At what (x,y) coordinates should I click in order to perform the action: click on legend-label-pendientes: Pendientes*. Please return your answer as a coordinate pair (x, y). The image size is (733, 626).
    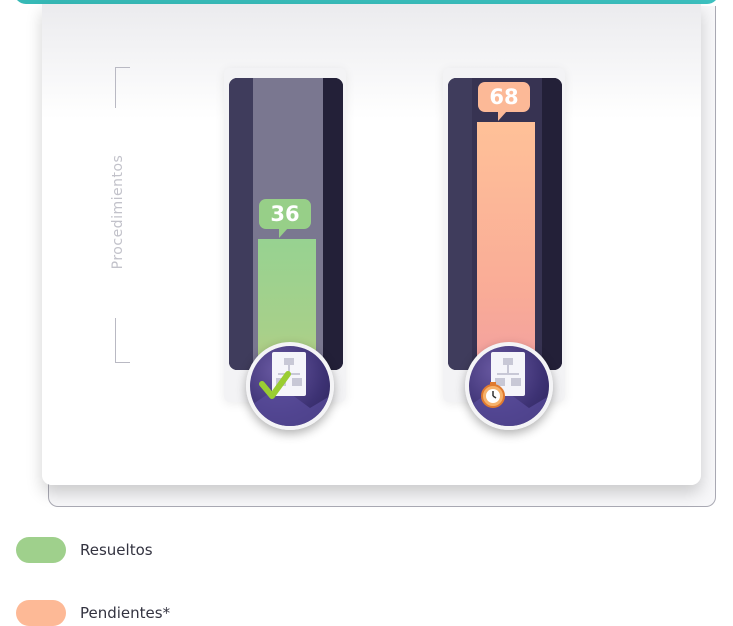
    Looking at the image, I should click on (125, 613).